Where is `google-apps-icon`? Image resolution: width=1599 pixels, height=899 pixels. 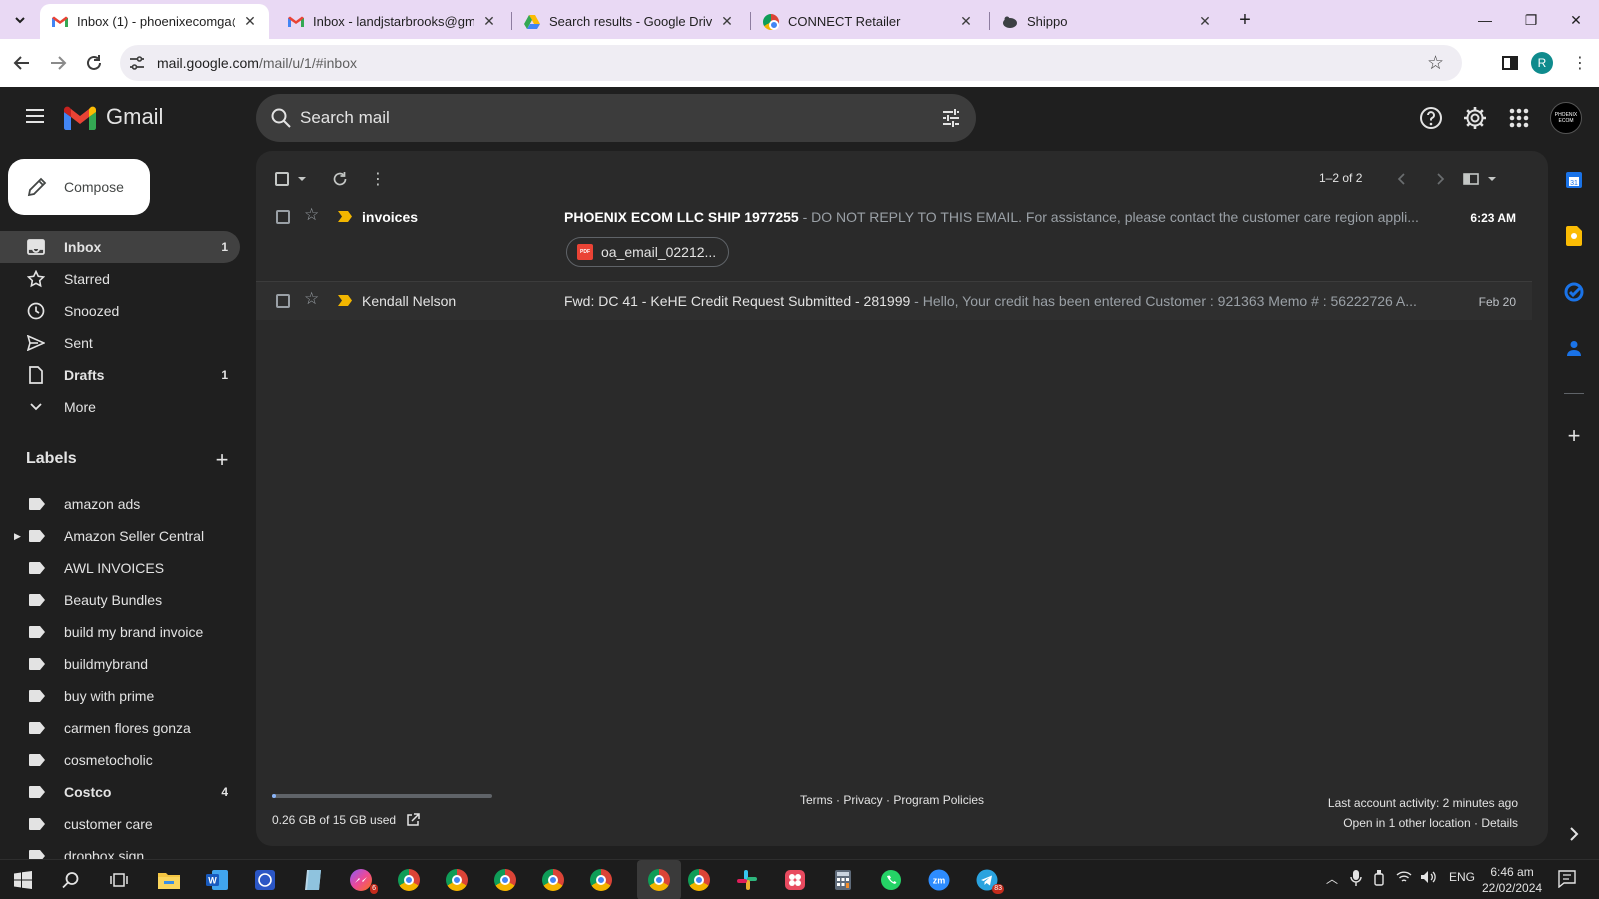
google-apps-icon is located at coordinates (1519, 118).